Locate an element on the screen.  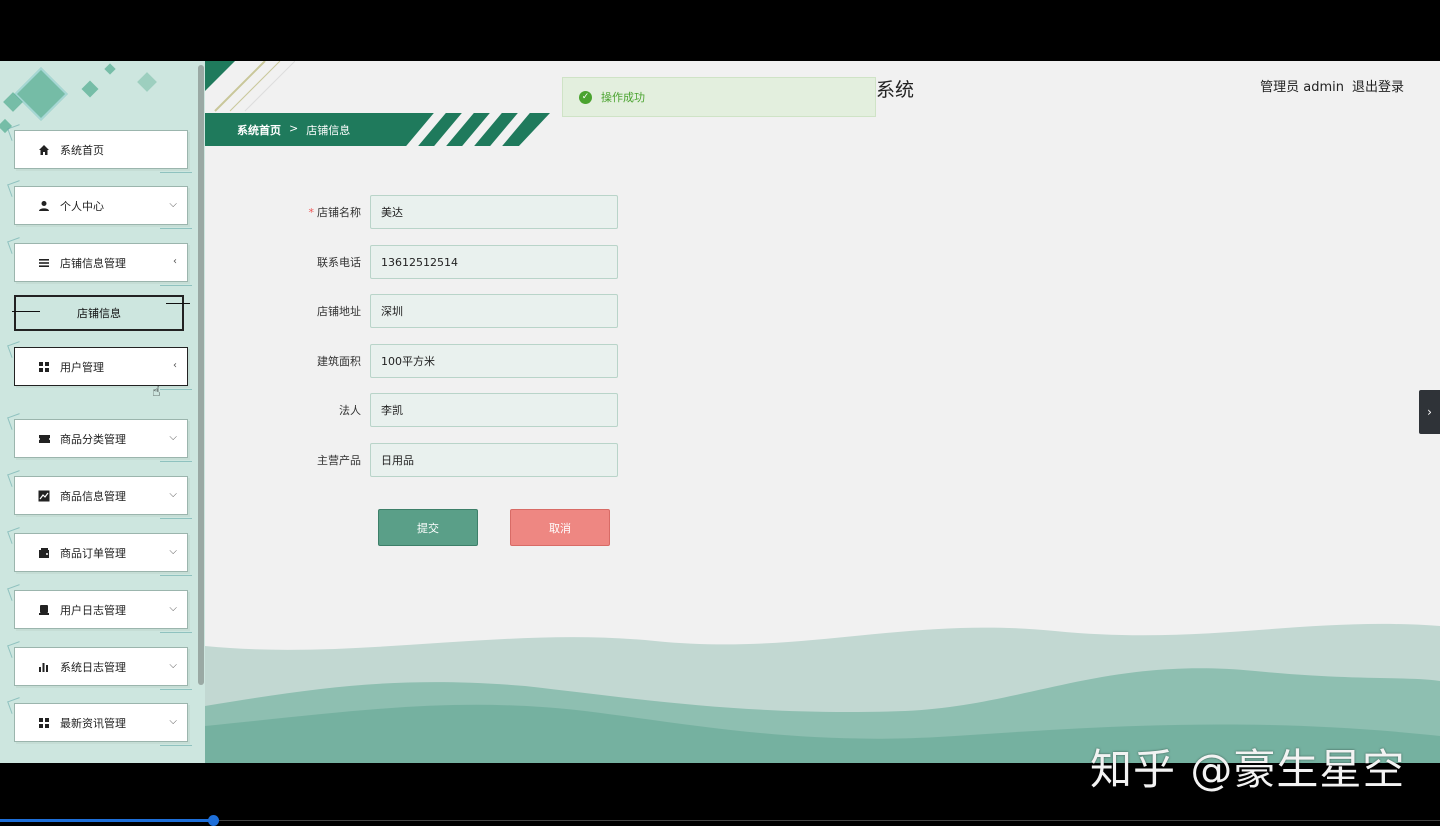
required-mark: * is located at coordinates (311, 212).